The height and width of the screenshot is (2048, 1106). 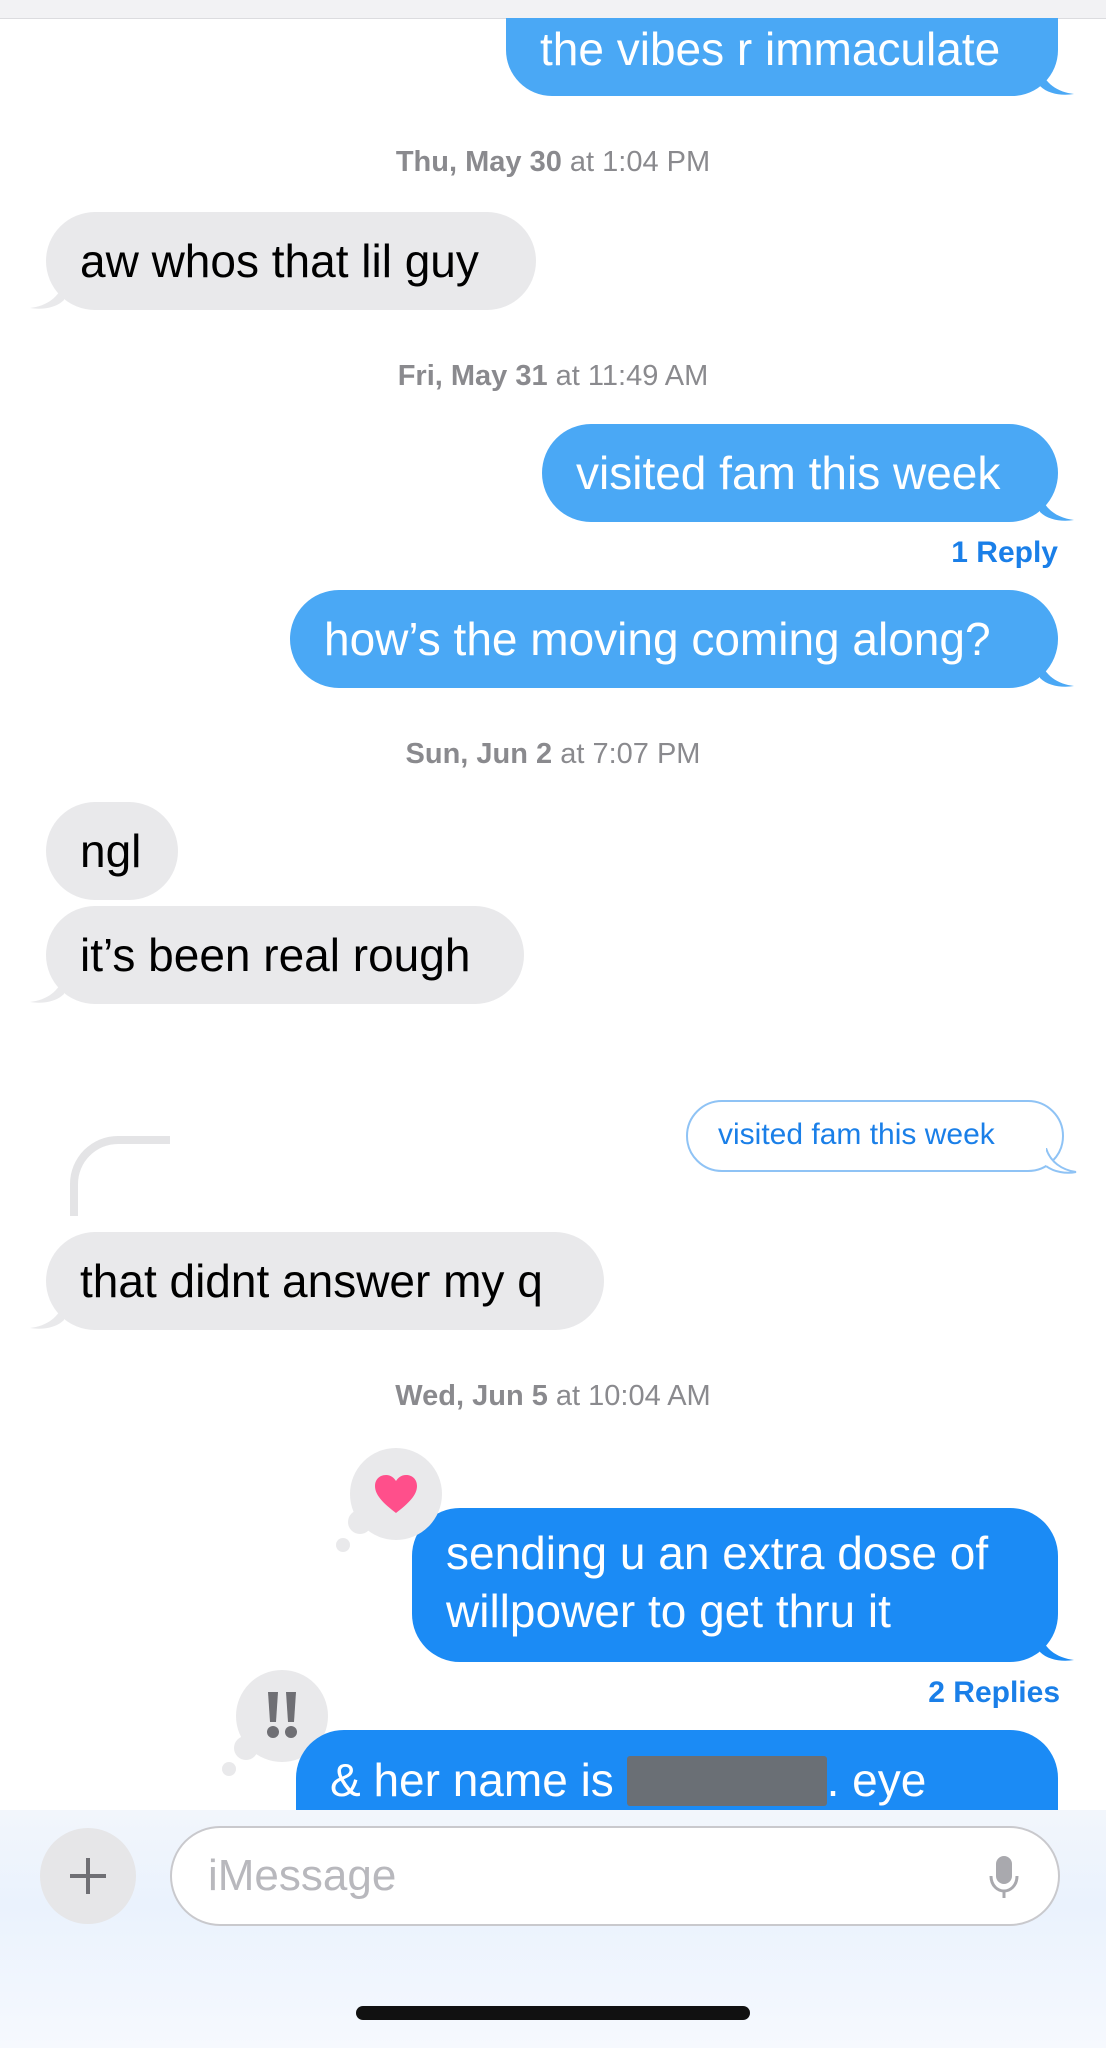 I want to click on microphone-icon, so click(x=1004, y=1877).